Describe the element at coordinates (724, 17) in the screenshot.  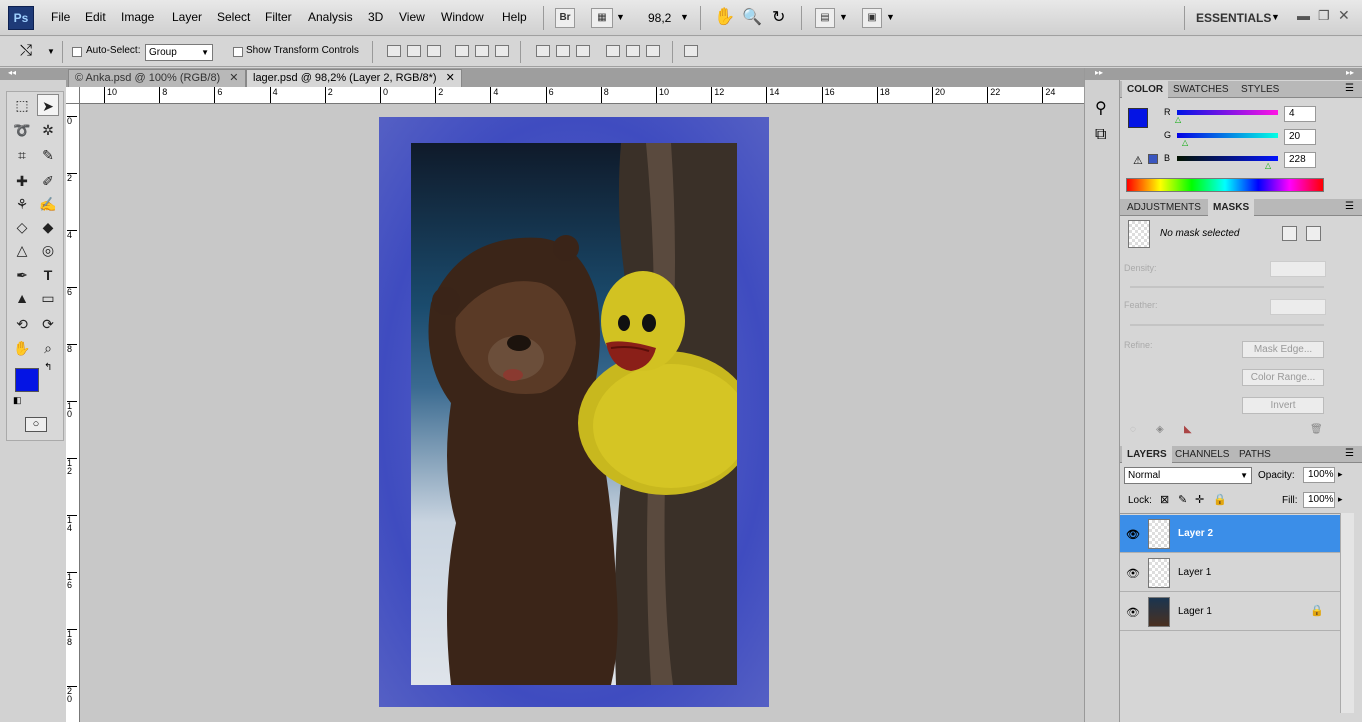
I see `hand-icon: ✋` at that location.